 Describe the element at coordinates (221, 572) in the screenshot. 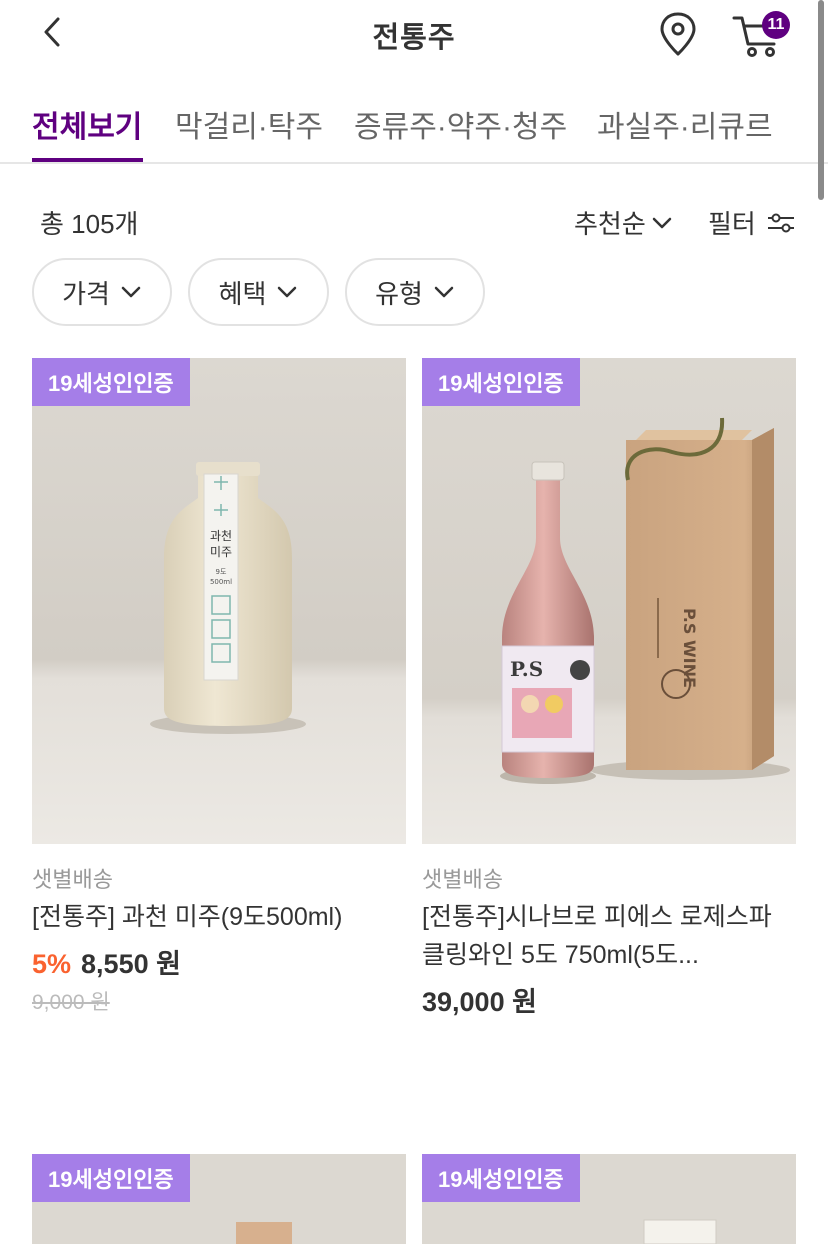

I see `bottle-label-abv: 9도` at that location.